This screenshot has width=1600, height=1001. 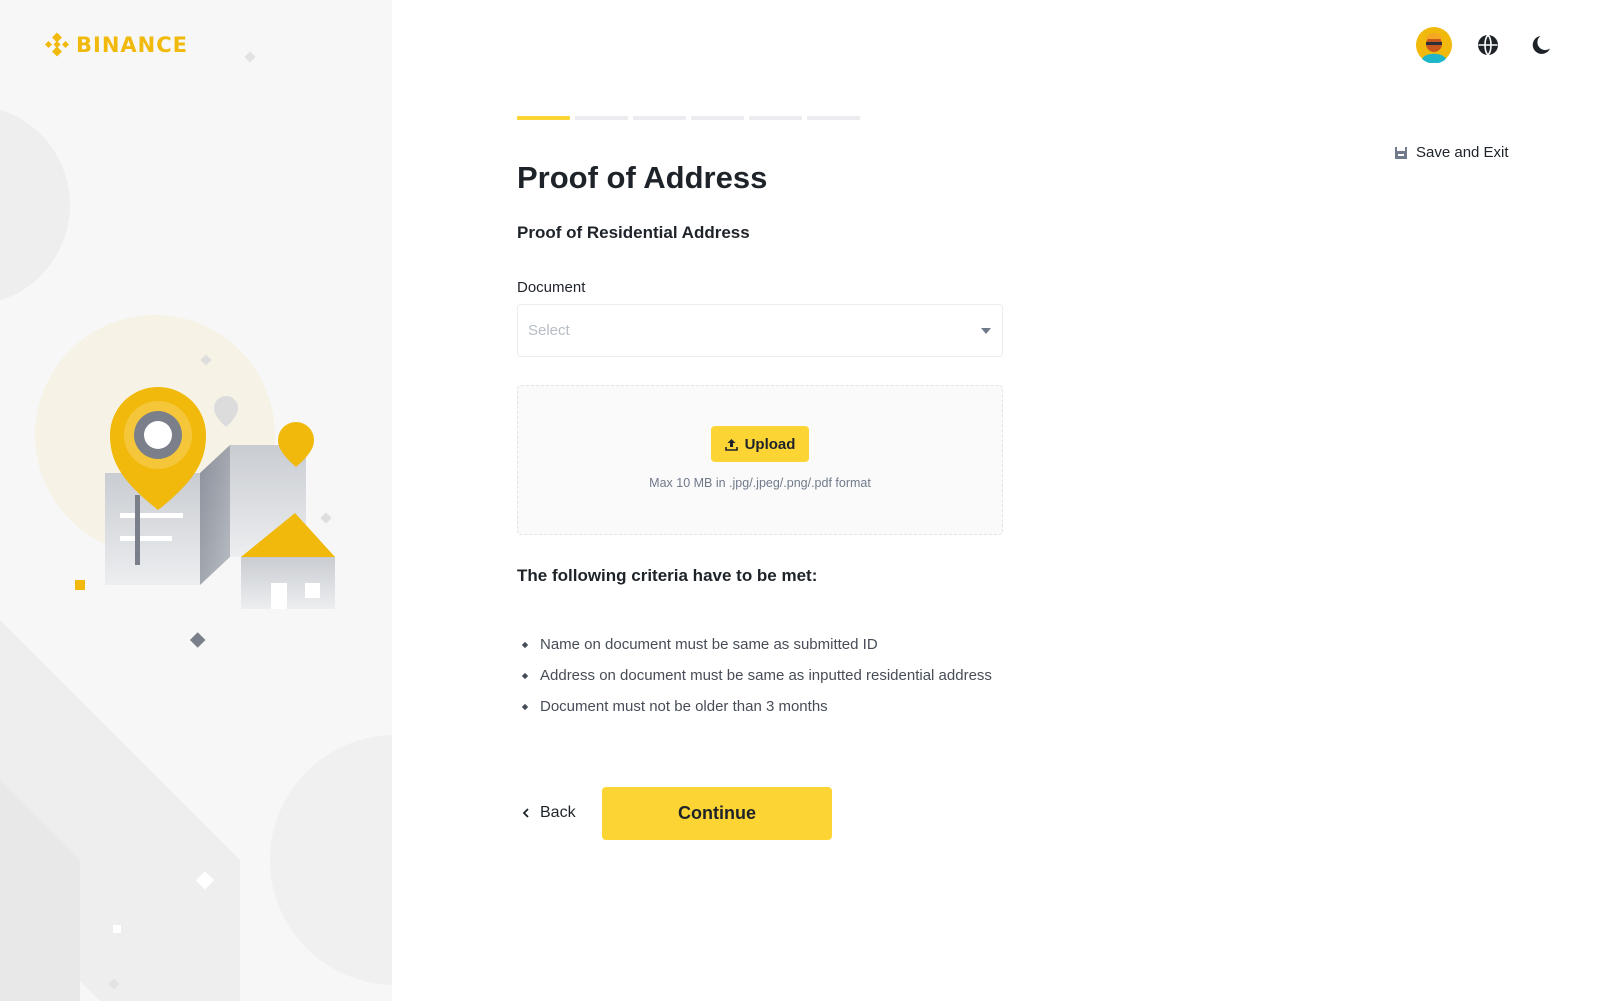 I want to click on save-and-exit-button: Save and Exit, so click(x=1451, y=152).